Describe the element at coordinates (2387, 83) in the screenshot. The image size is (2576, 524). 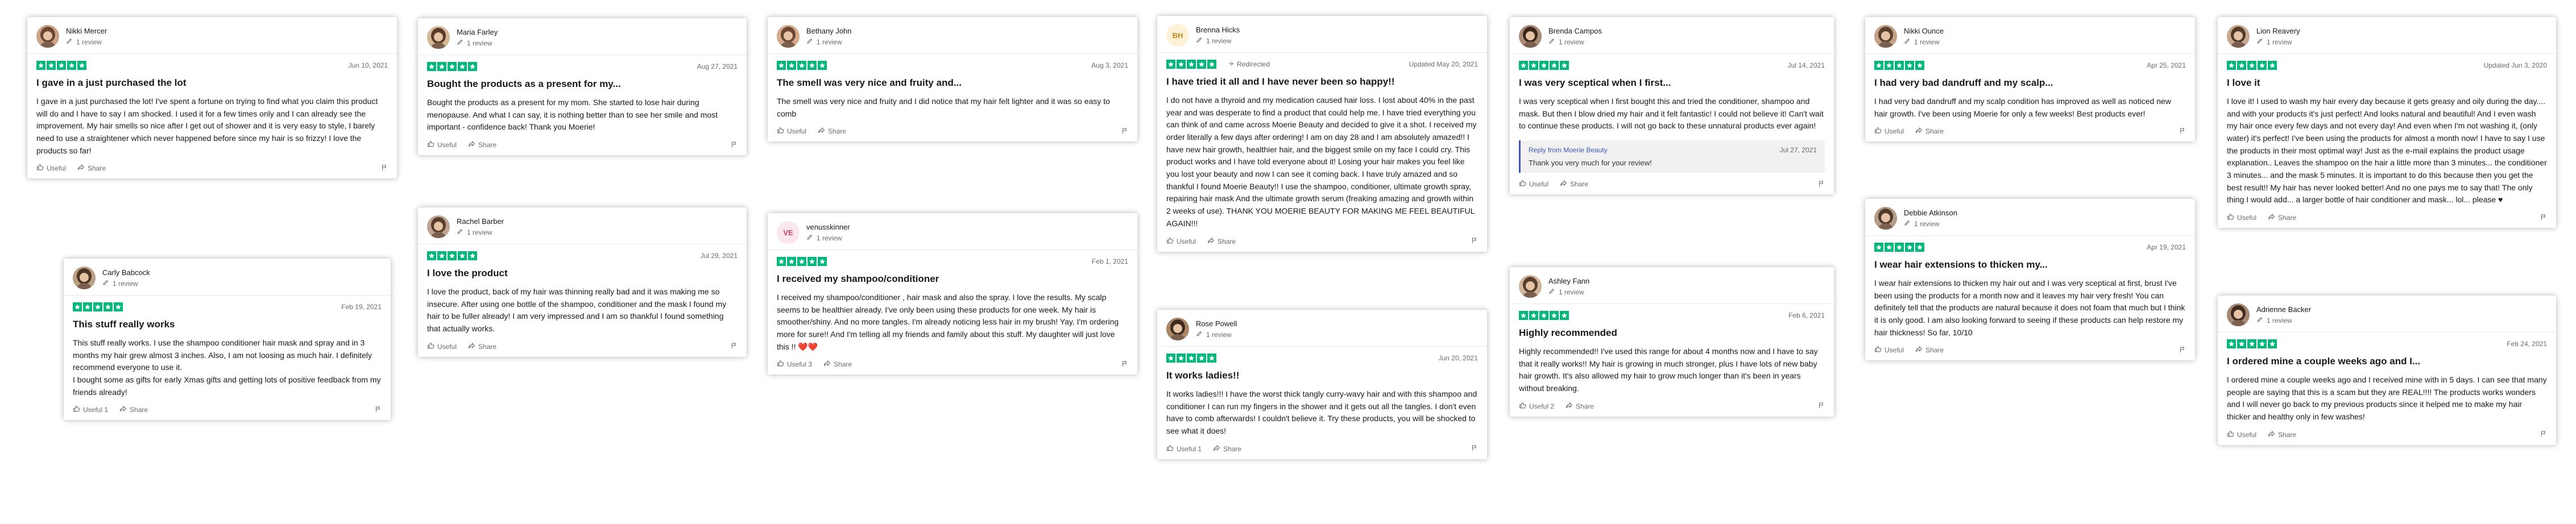
I see `review-title: I love it` at that location.